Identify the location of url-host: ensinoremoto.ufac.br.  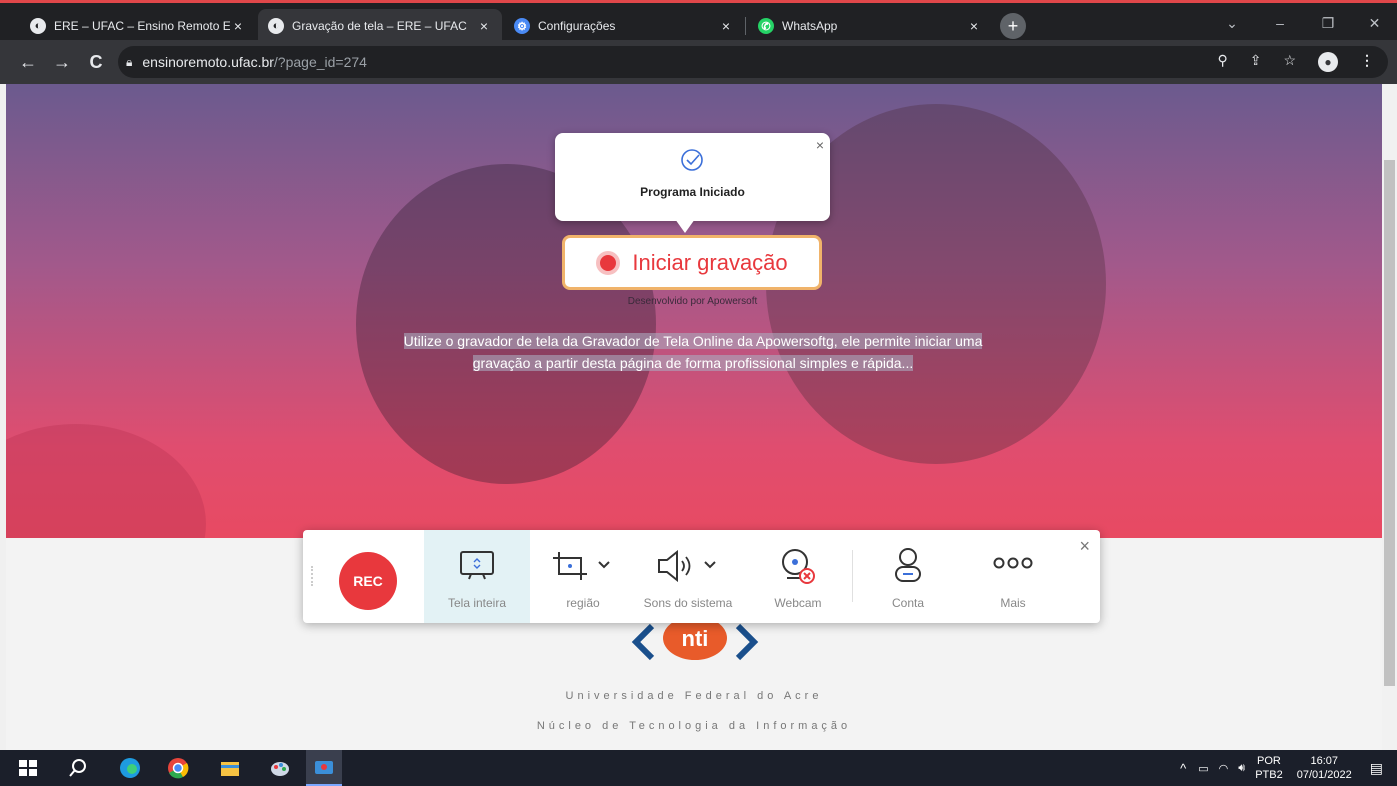
(208, 62).